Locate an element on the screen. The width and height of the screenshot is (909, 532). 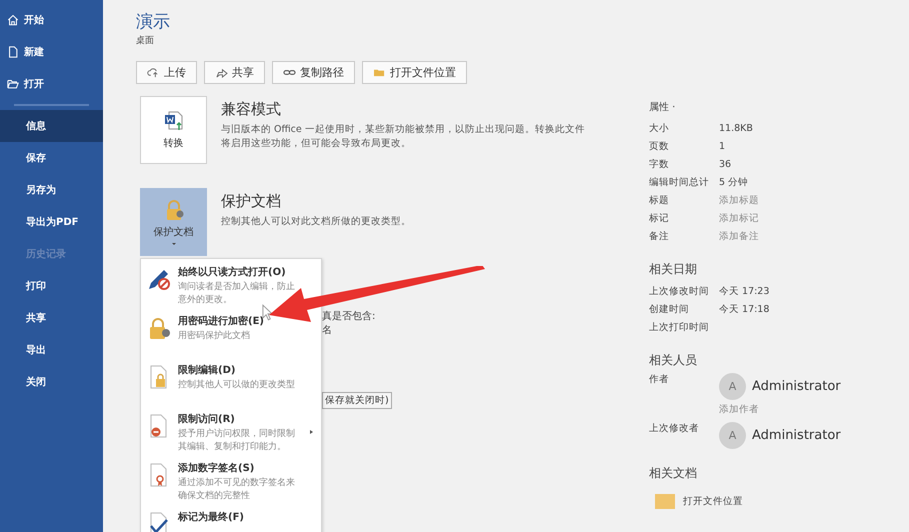
home-icon is located at coordinates (13, 20).